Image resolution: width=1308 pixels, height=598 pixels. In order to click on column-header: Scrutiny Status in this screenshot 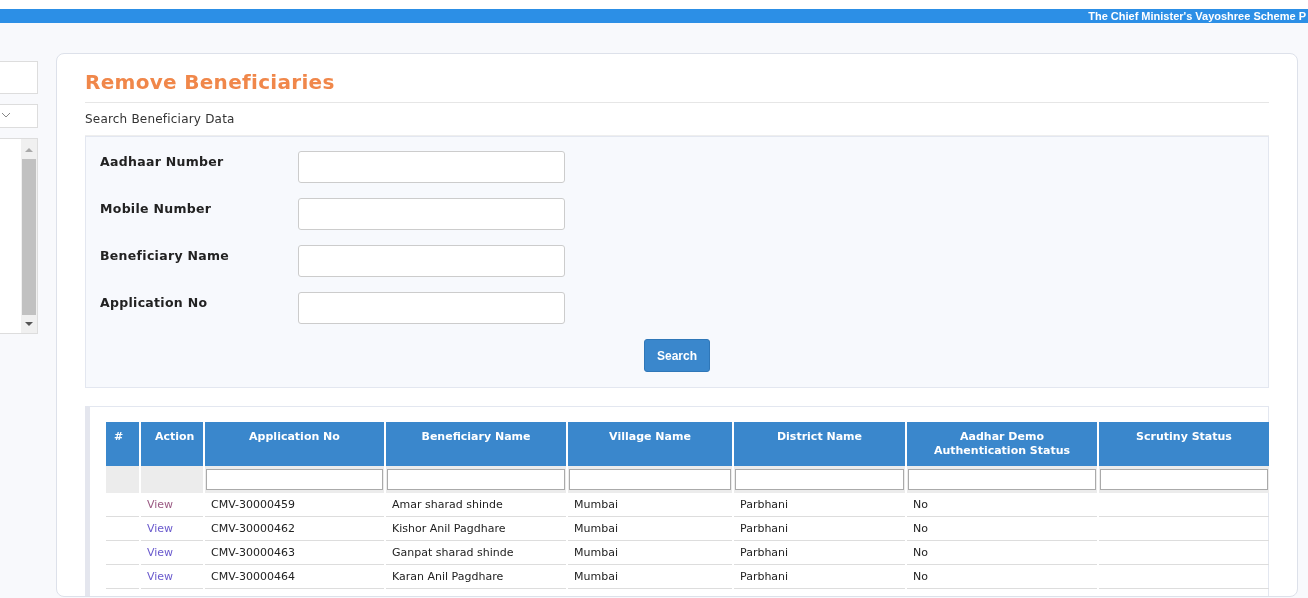, I will do `click(1184, 444)`.